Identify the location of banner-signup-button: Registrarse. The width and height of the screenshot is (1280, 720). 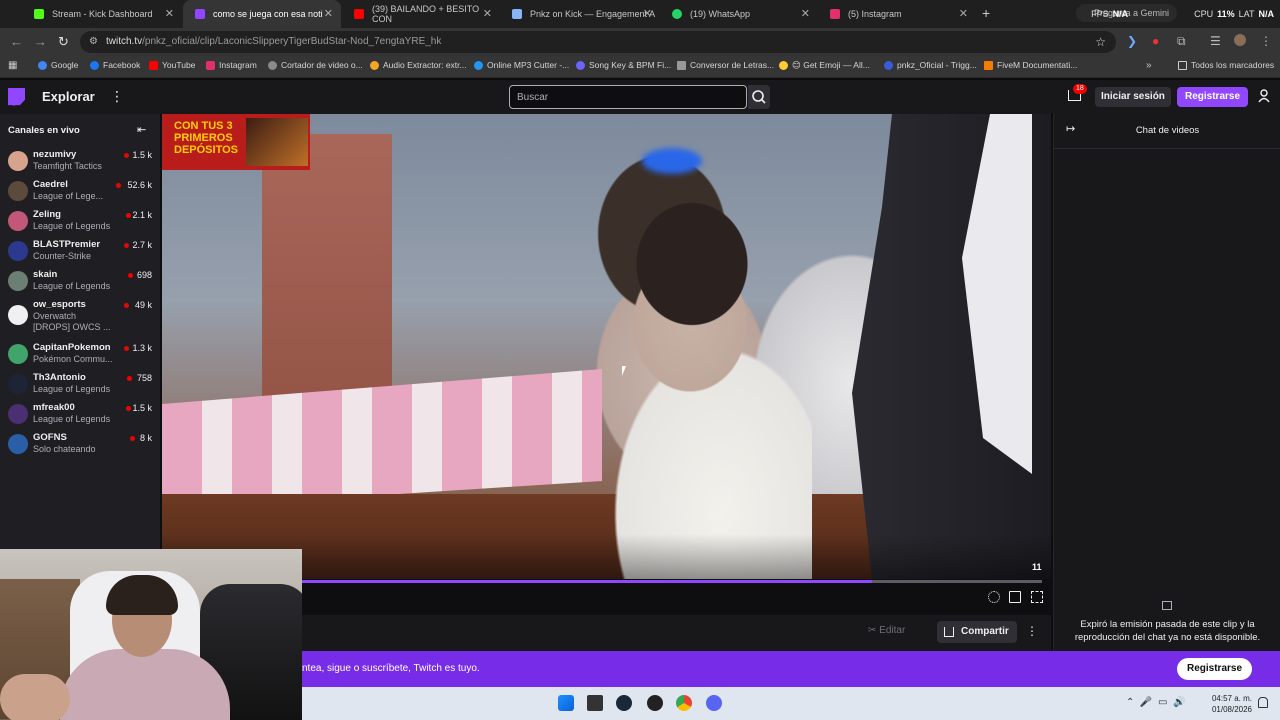
(1215, 669).